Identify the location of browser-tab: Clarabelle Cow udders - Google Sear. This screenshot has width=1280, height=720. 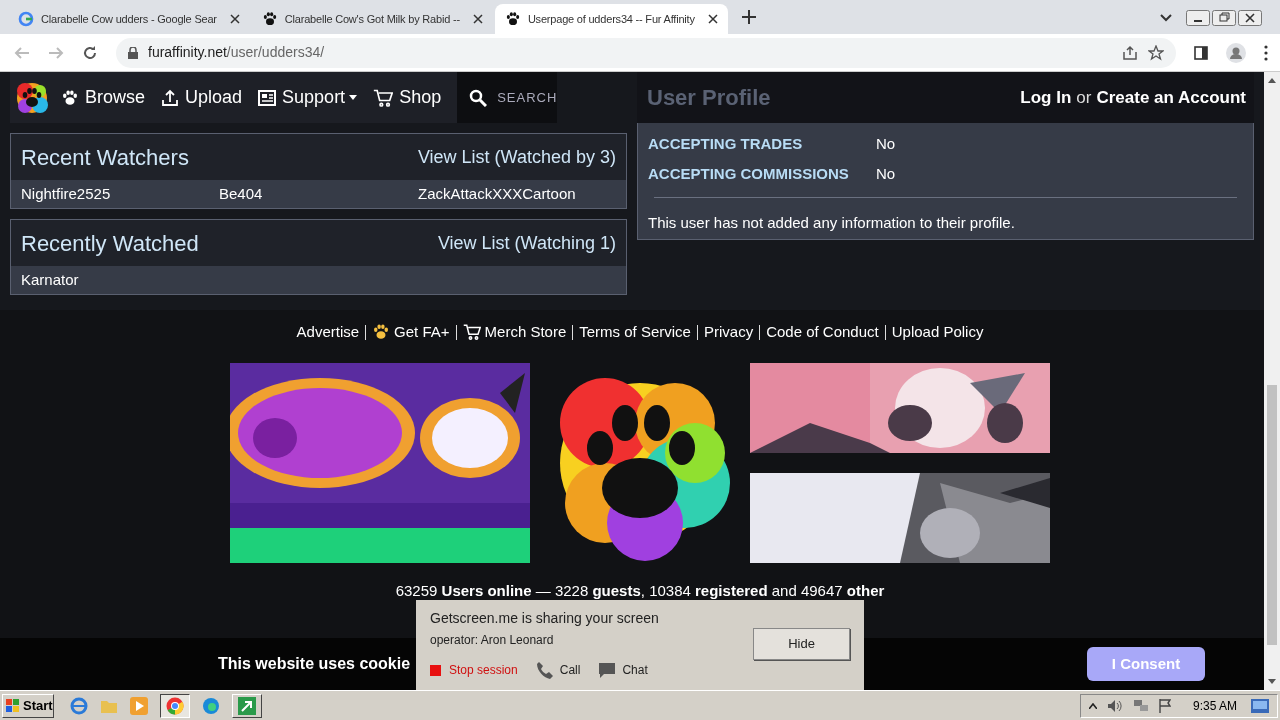
(129, 19).